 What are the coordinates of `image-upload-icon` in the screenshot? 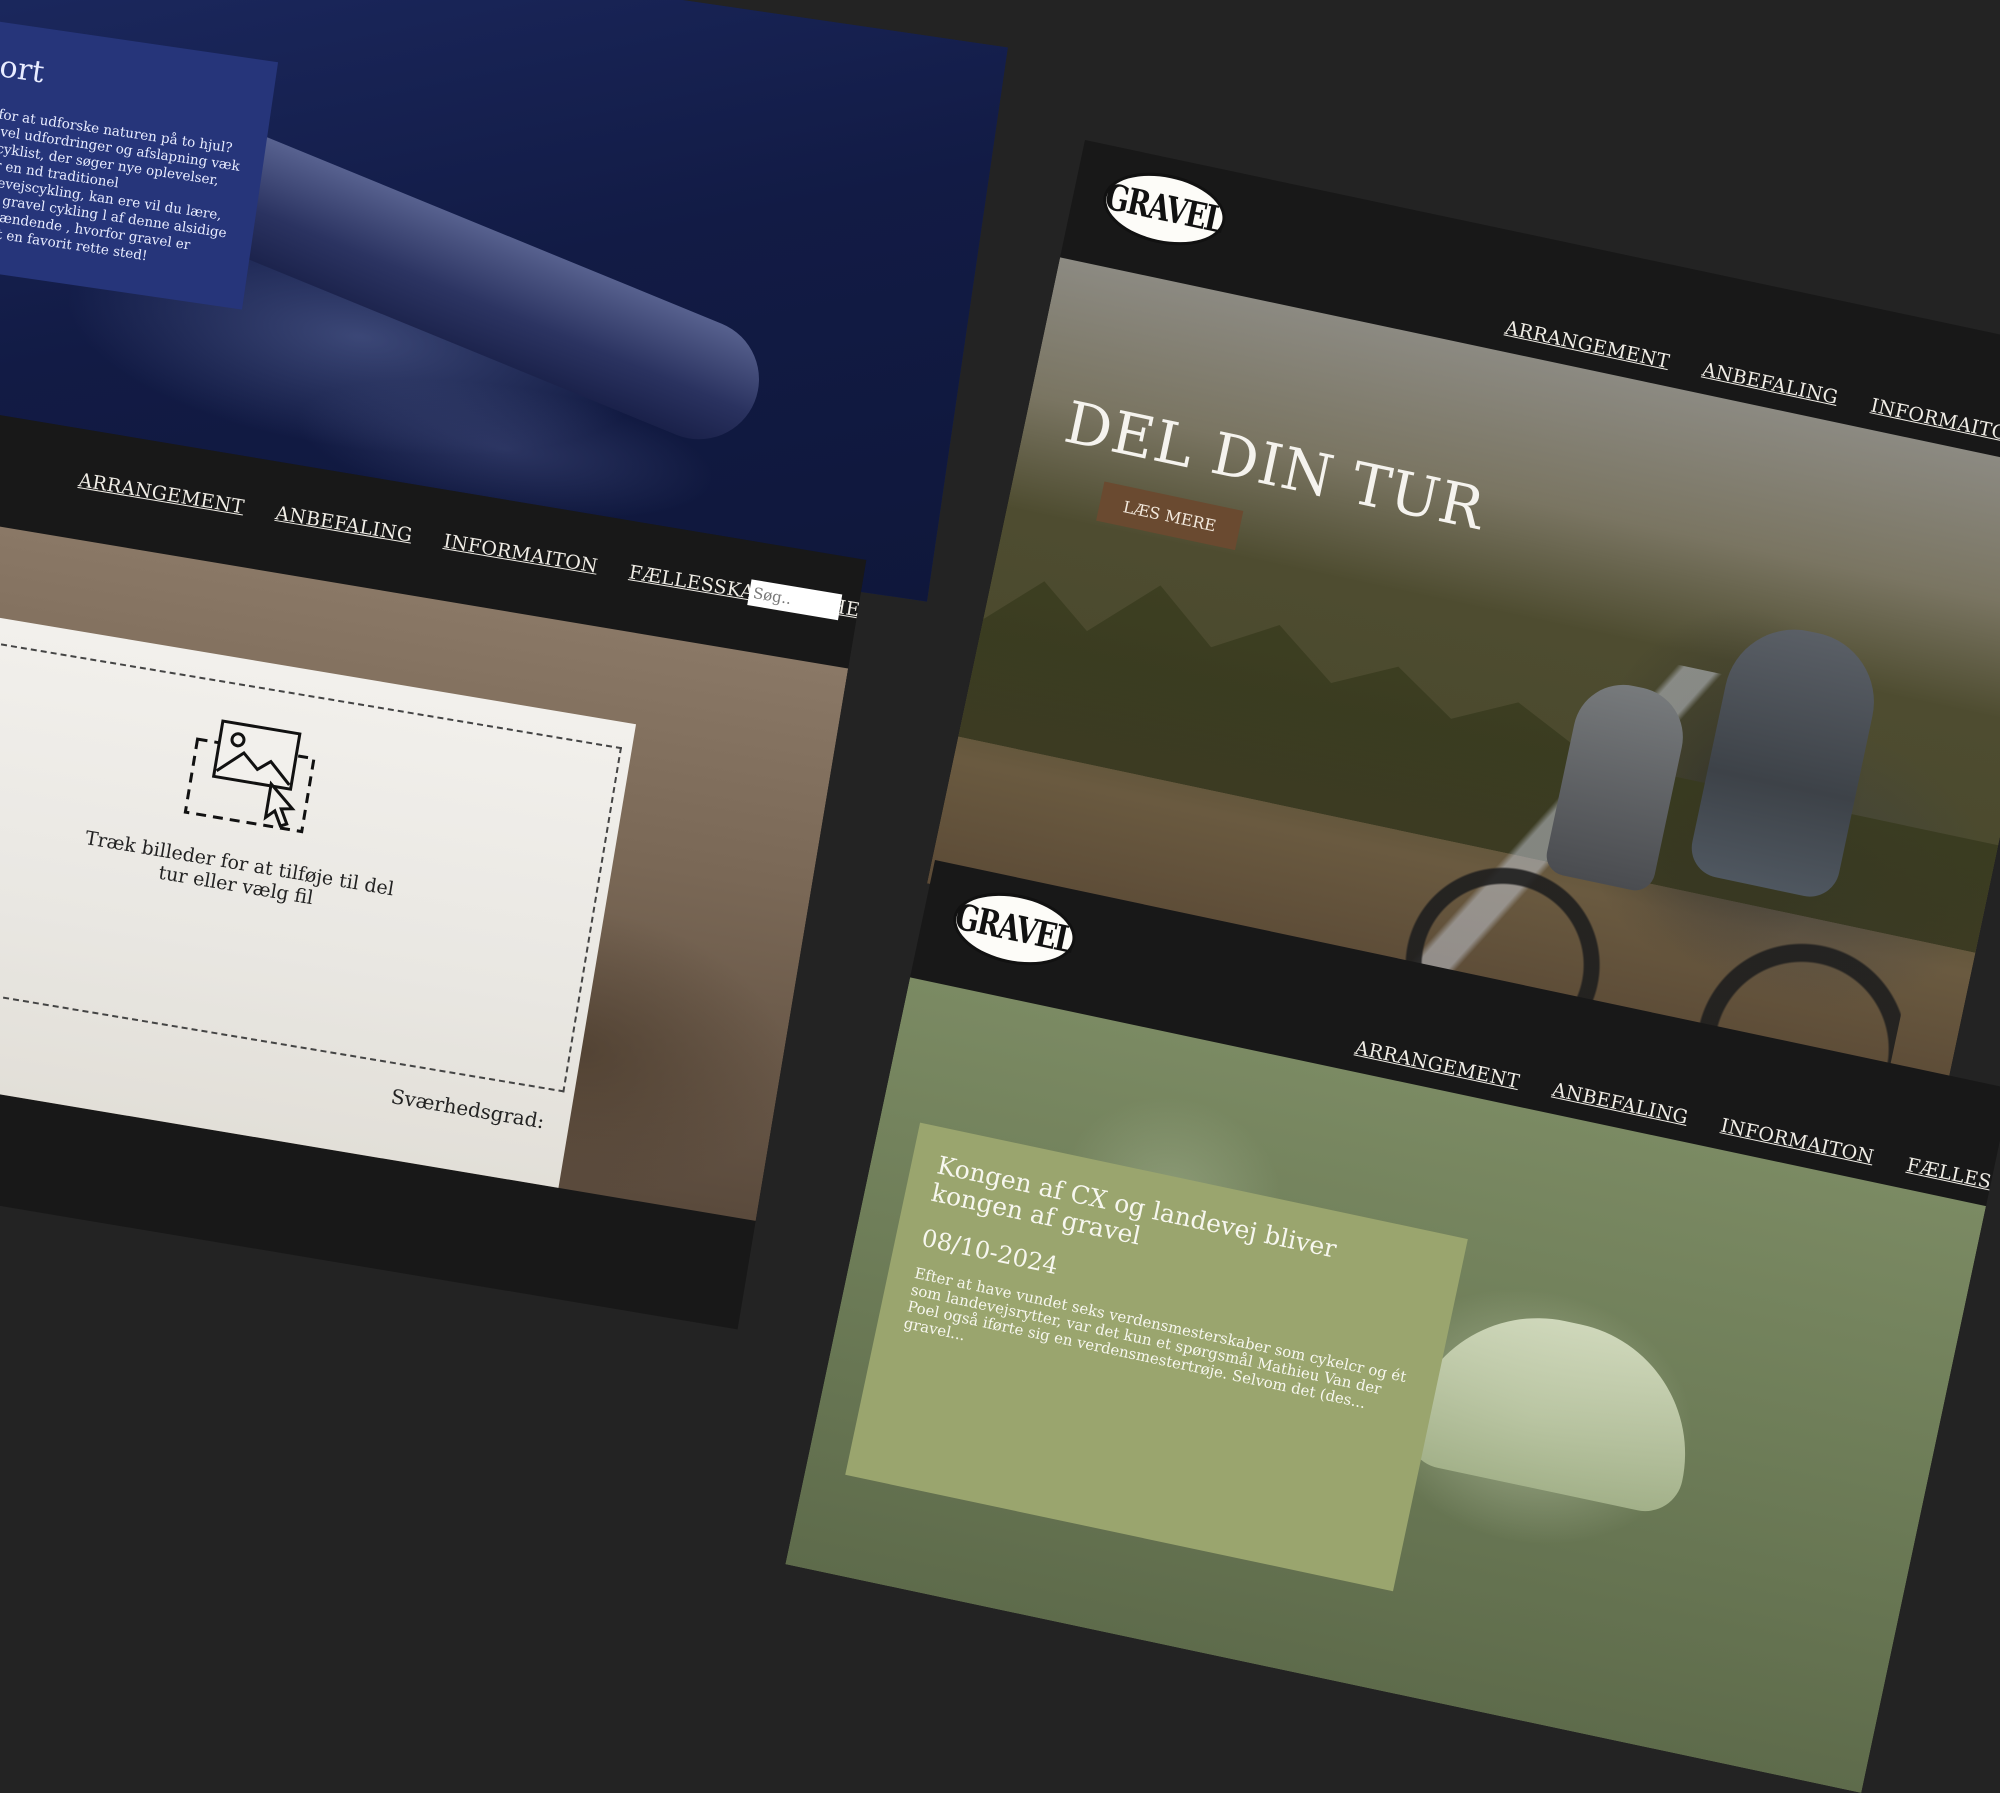 It's located at (249, 776).